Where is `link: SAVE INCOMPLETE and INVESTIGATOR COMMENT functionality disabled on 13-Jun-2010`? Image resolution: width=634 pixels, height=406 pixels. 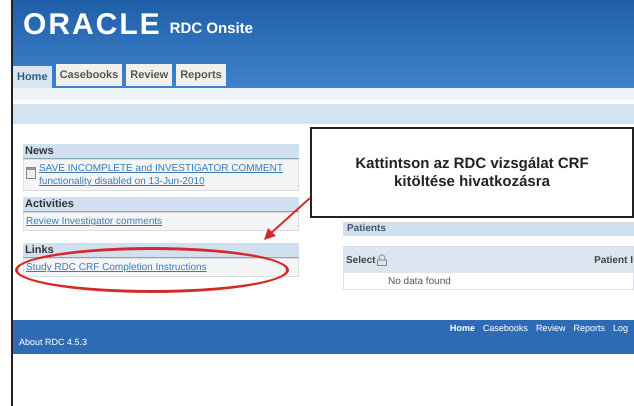 link: SAVE INCOMPLETE and INVESTIGATOR COMMENT functionality disabled on 13-Jun-2010 is located at coordinates (164, 175).